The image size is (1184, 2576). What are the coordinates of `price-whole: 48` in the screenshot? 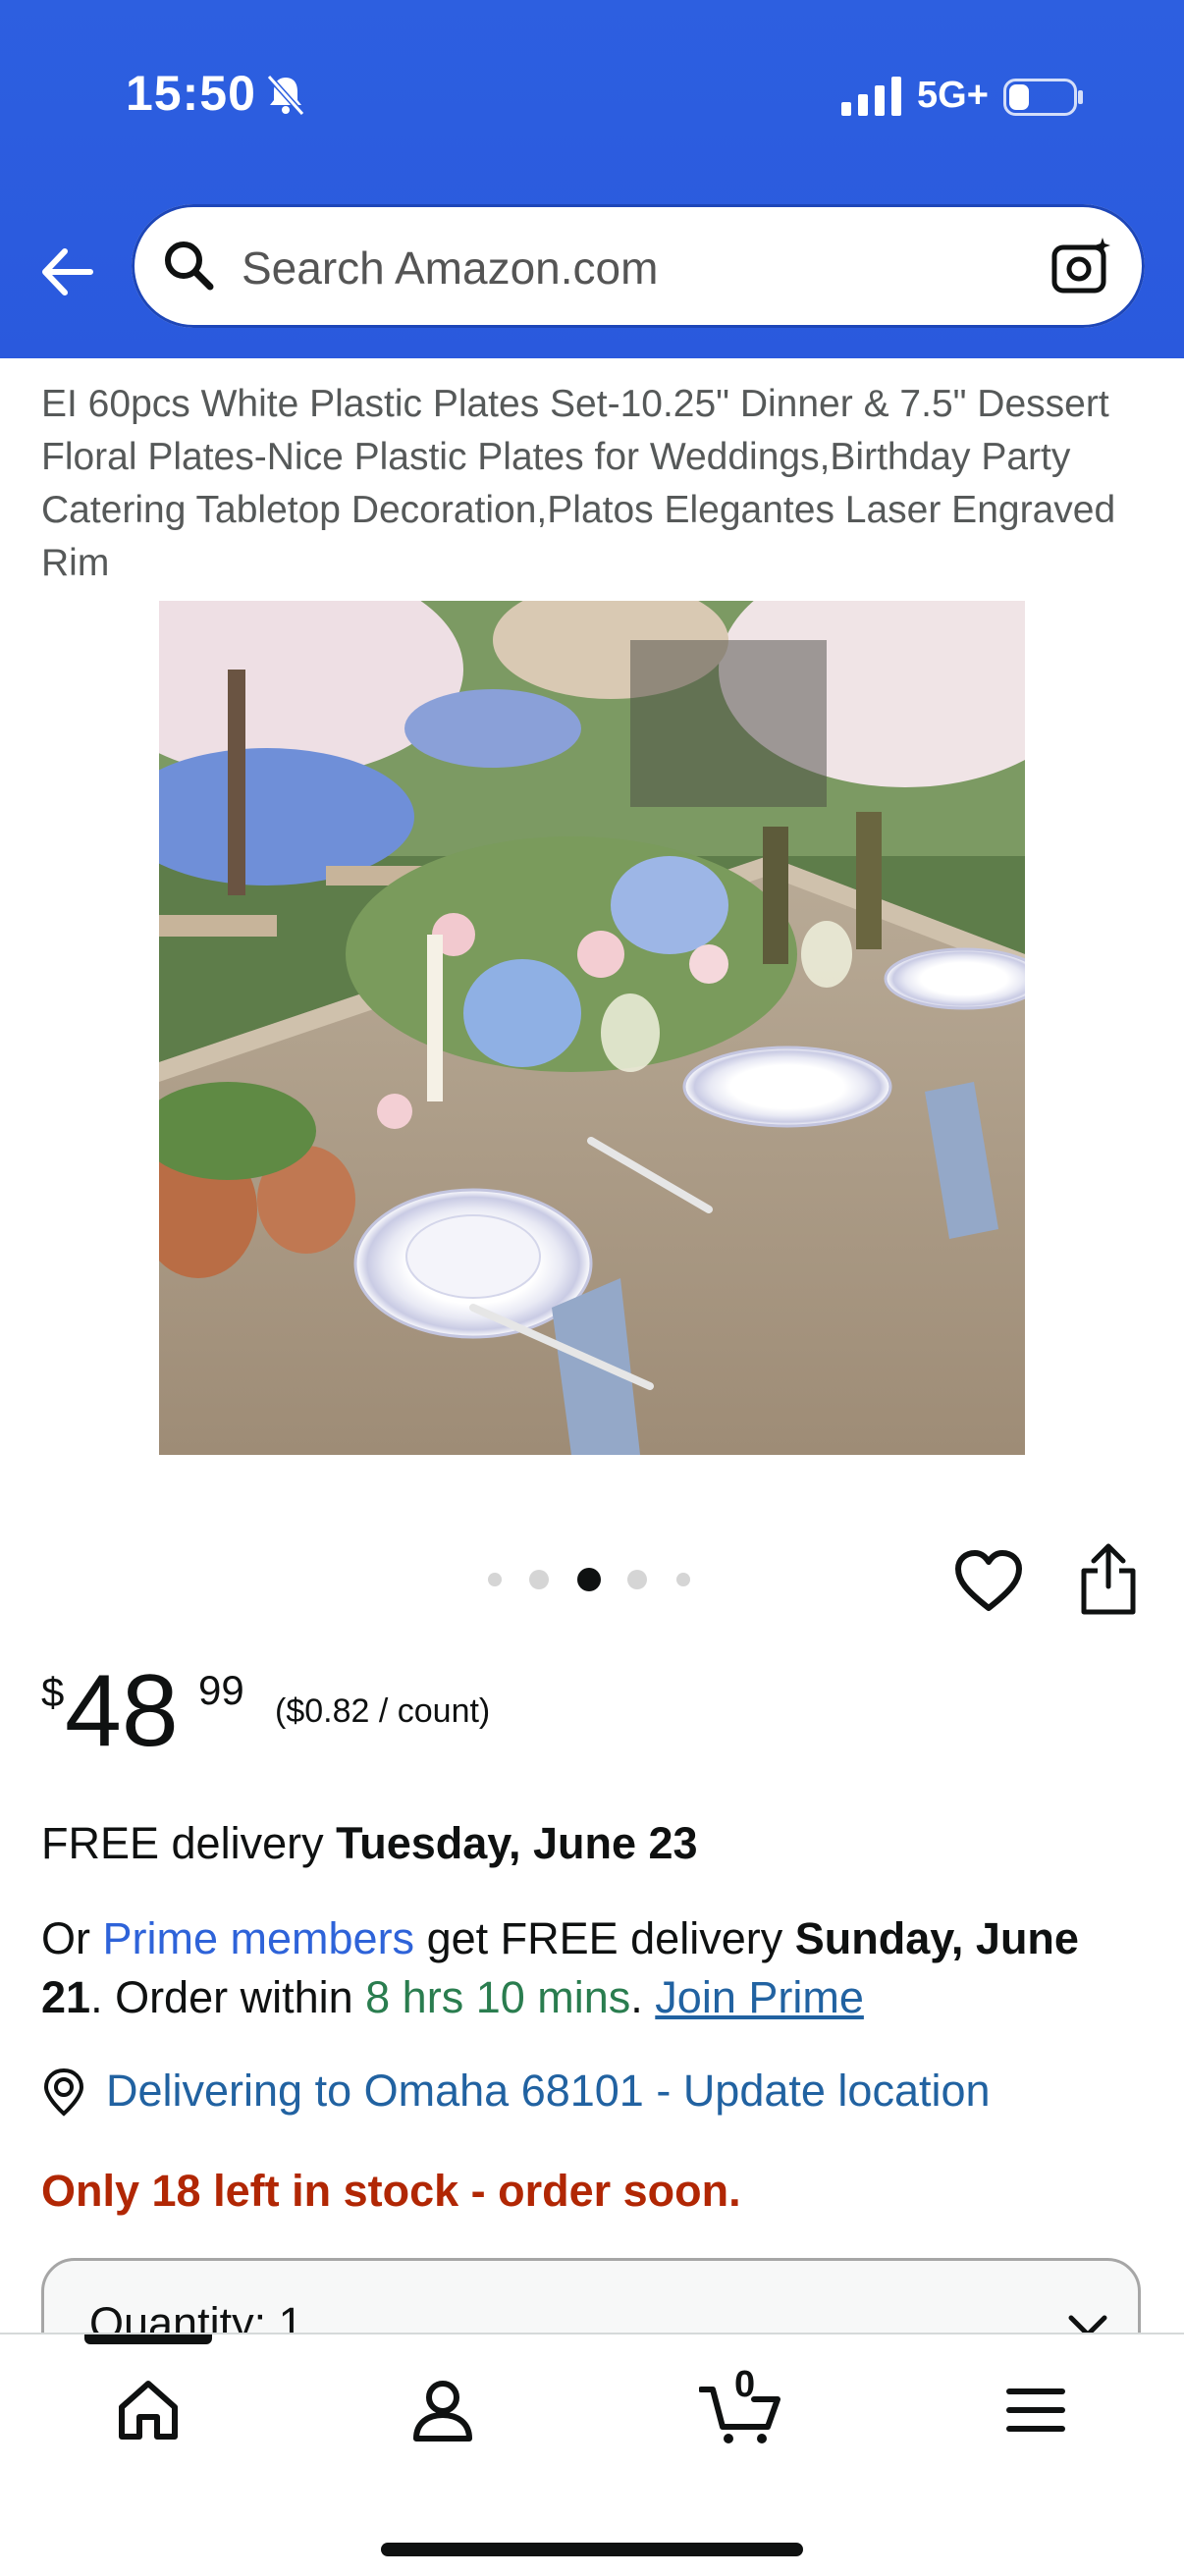 It's located at (122, 1711).